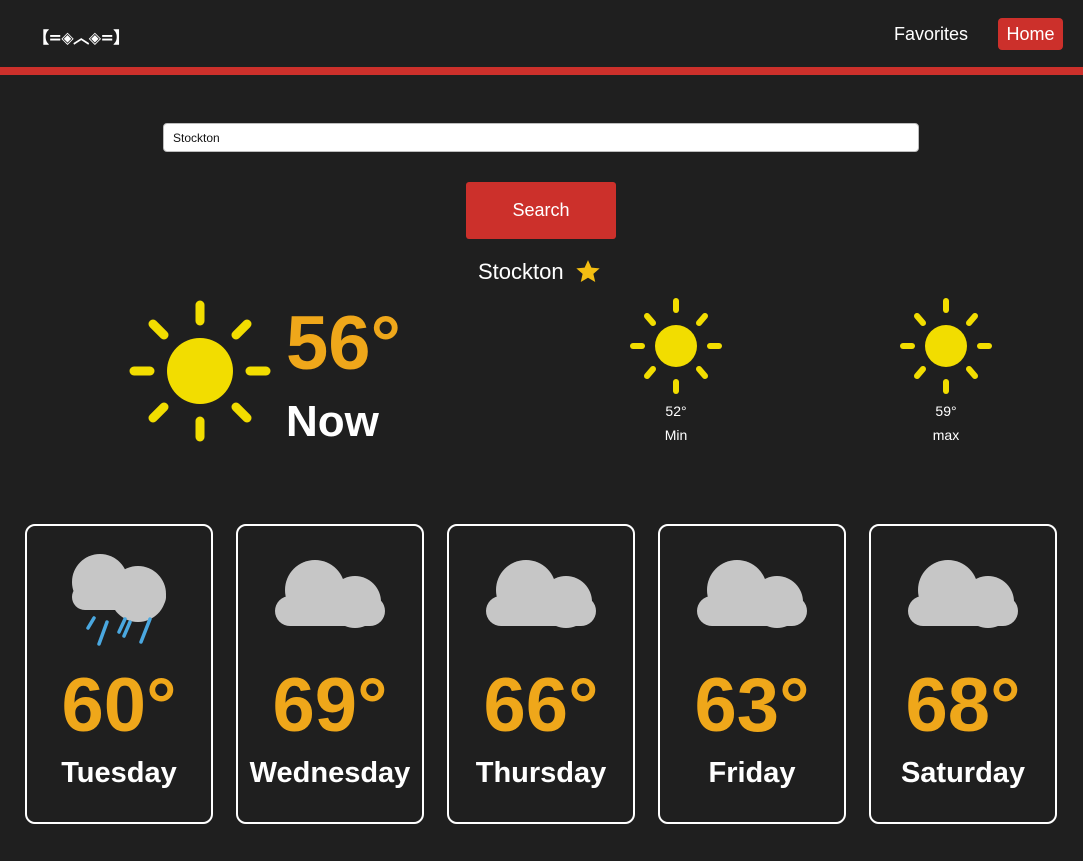  Describe the element at coordinates (330, 705) in the screenshot. I see `forecast-temperature: 69°` at that location.